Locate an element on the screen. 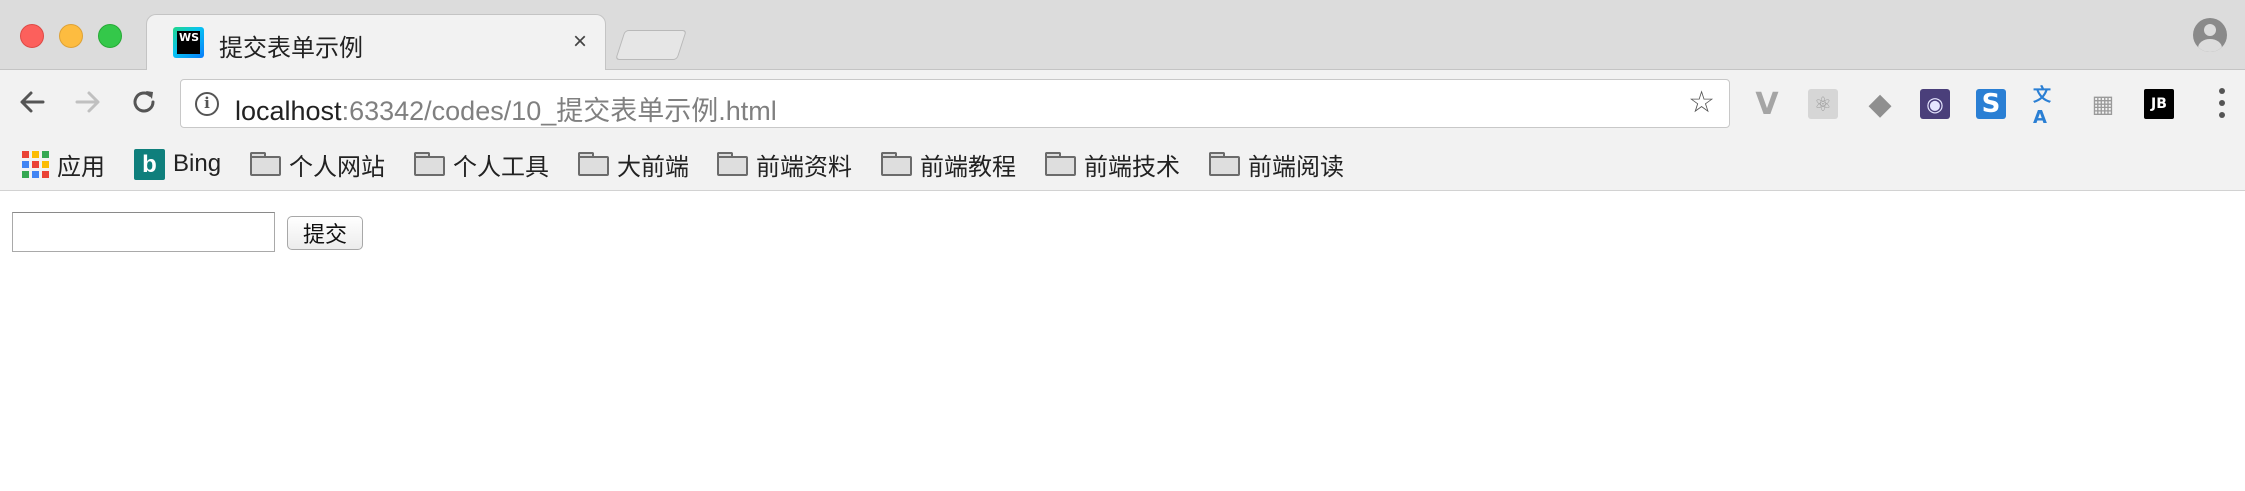 The image size is (2245, 491). bookmark-label: 应用 is located at coordinates (81, 167).